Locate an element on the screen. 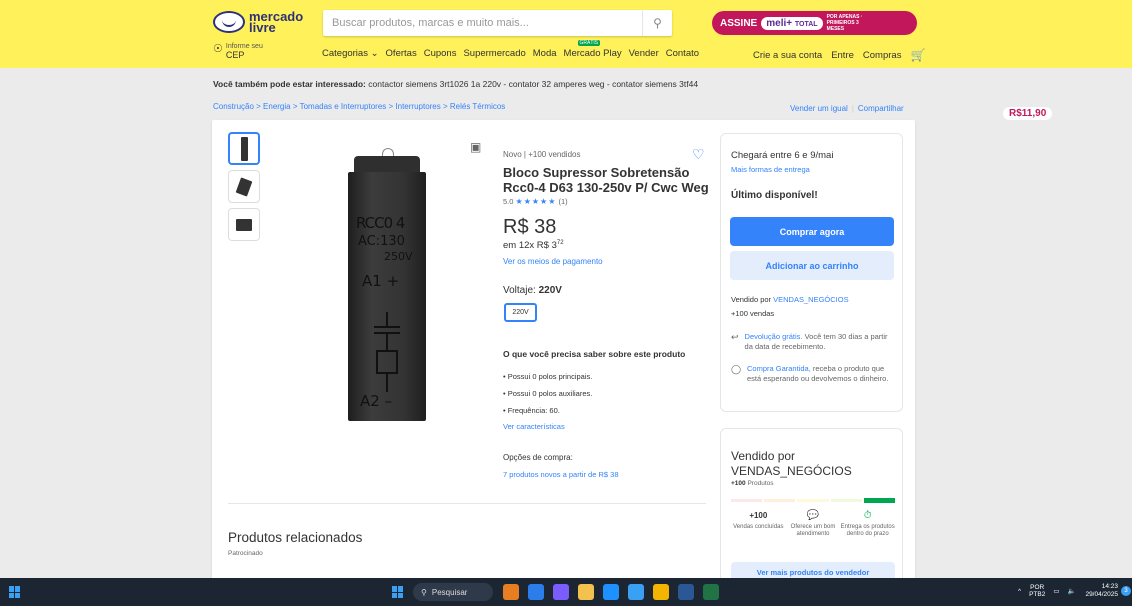 The height and width of the screenshot is (606, 1132). seller-link: VENDAS_NEGÓCIOS is located at coordinates (810, 299).